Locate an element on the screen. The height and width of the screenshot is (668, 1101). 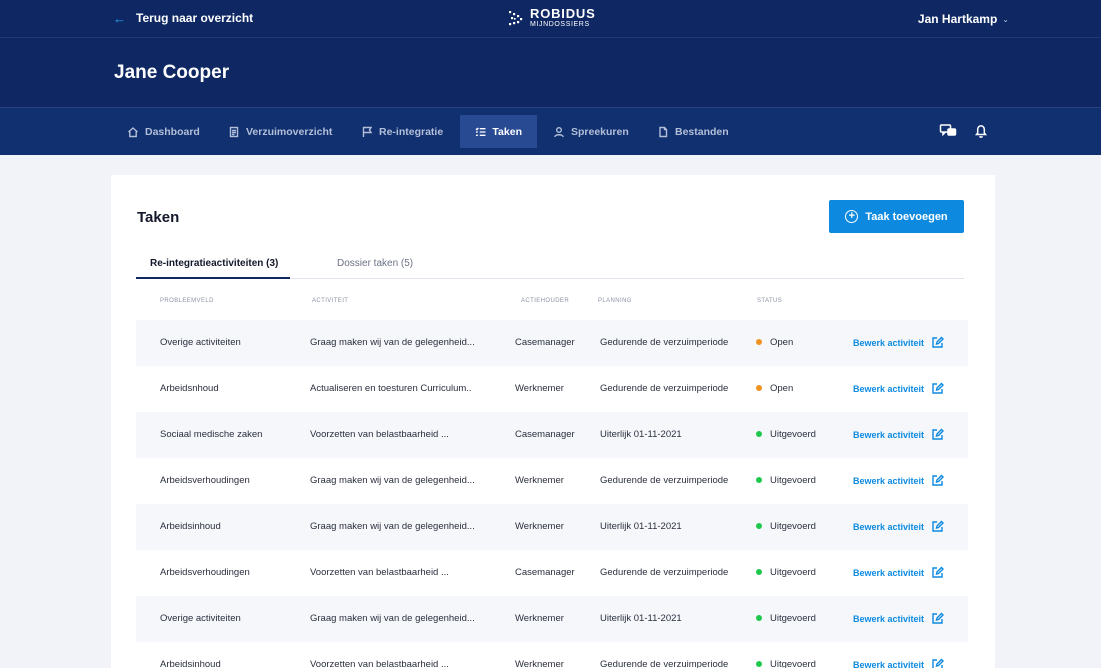
checklist-icon is located at coordinates (480, 131).